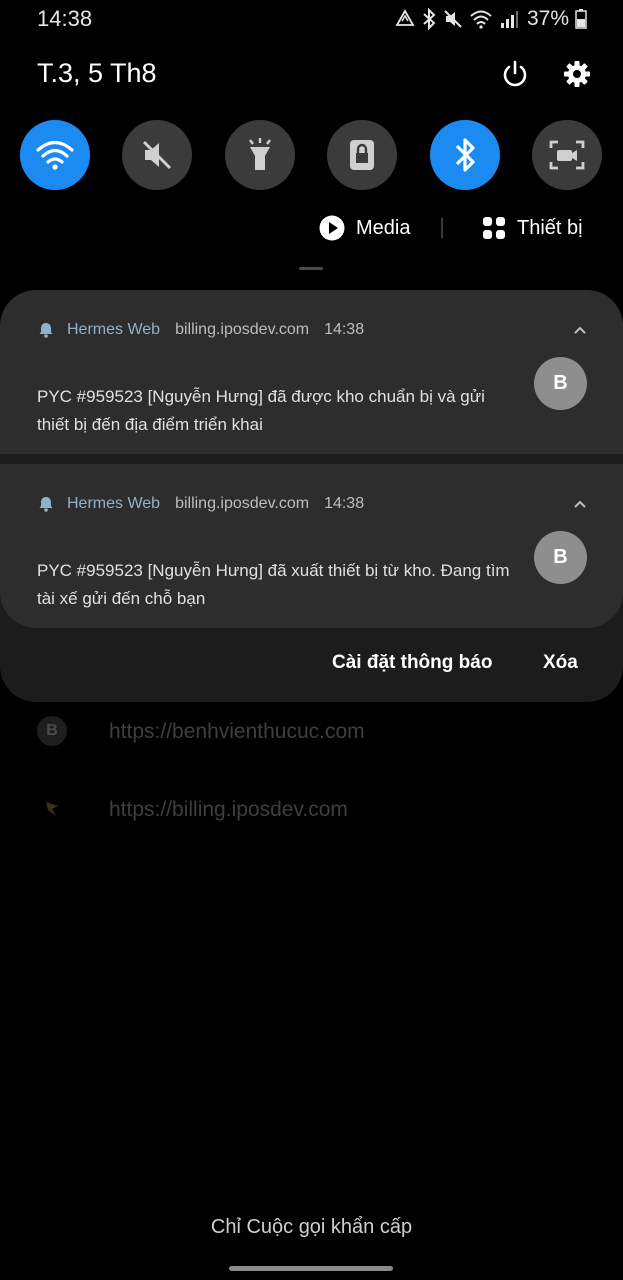  What do you see at coordinates (383, 227) in the screenshot?
I see `media-label: Media` at bounding box center [383, 227].